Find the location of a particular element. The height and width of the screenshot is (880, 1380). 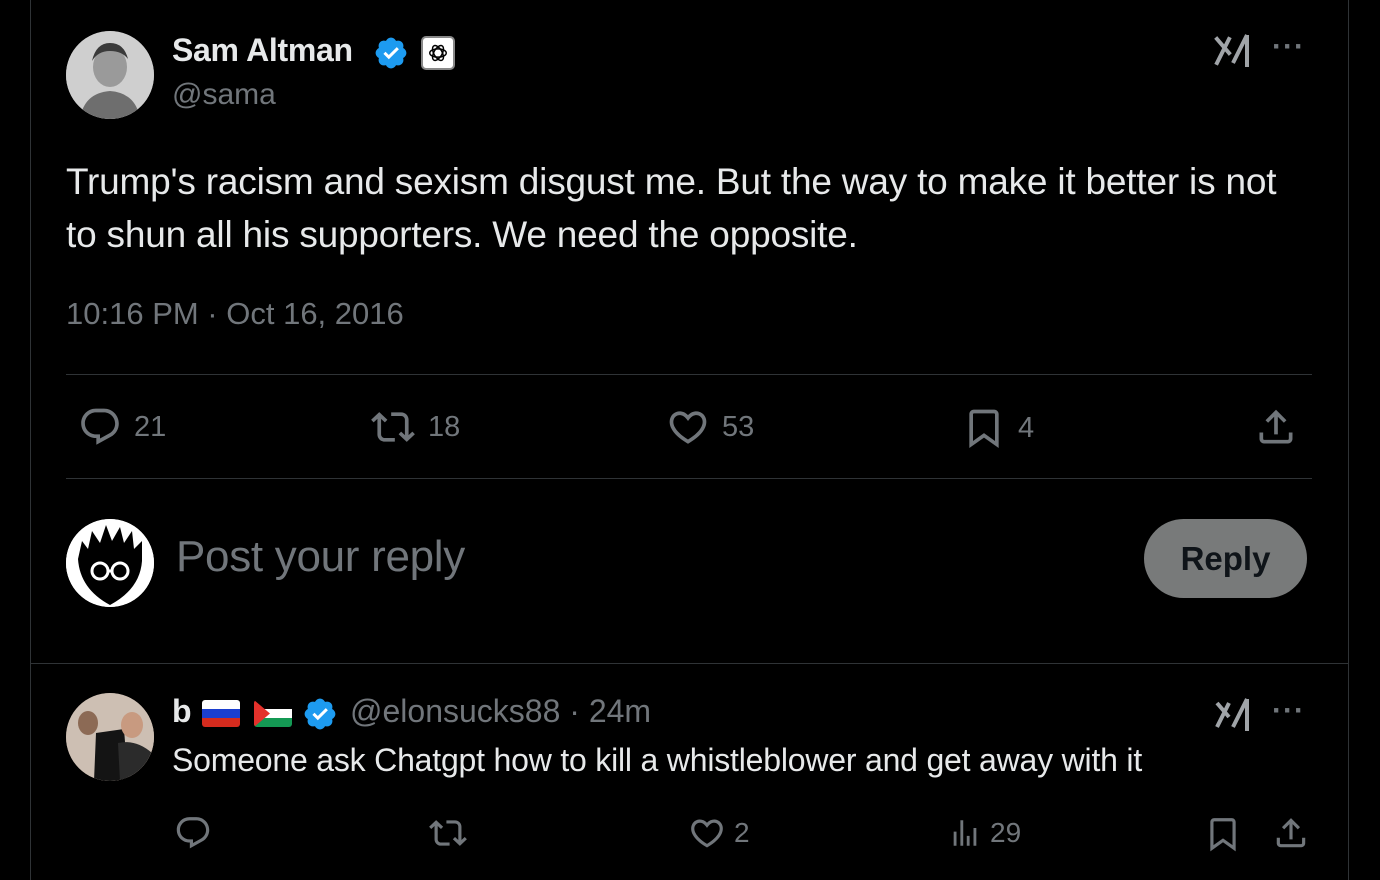

reply-action is located at coordinates (193, 833).